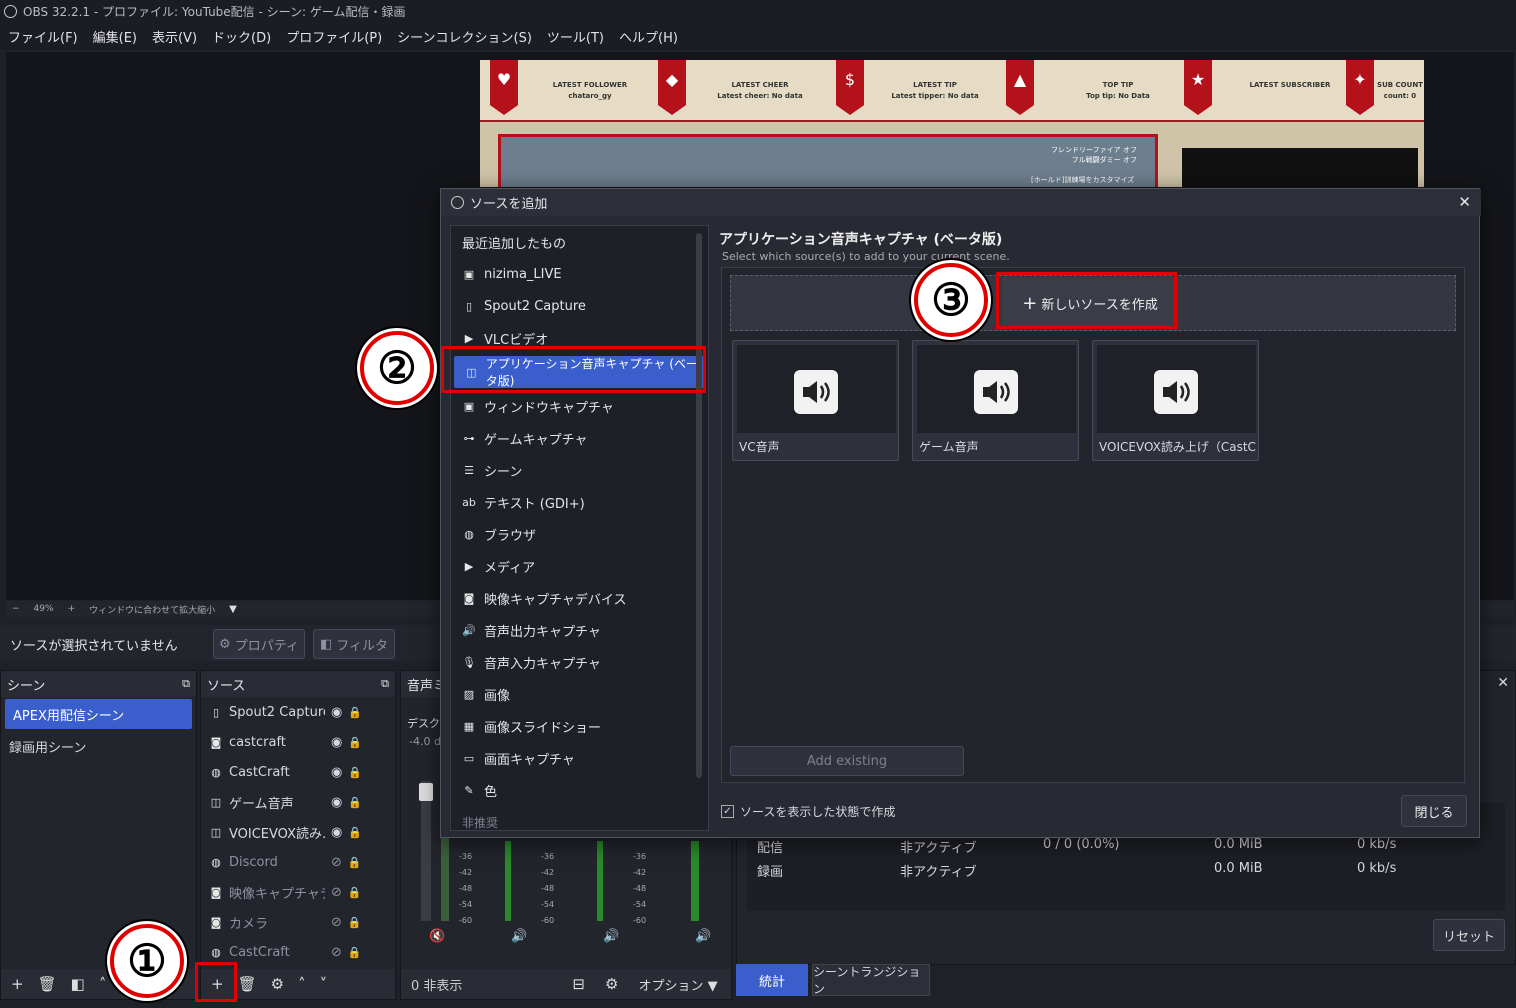 The height and width of the screenshot is (1008, 1516). I want to click on menu-view: 表示(V), so click(174, 36).